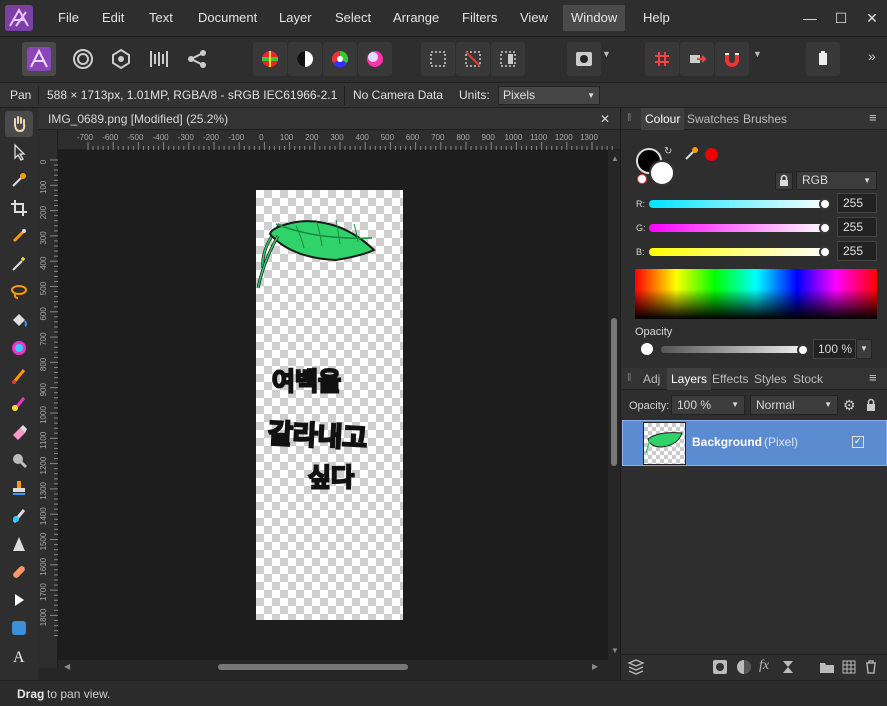  Describe the element at coordinates (858, 442) in the screenshot. I see `layer-visibility-checkbox: ✓` at that location.